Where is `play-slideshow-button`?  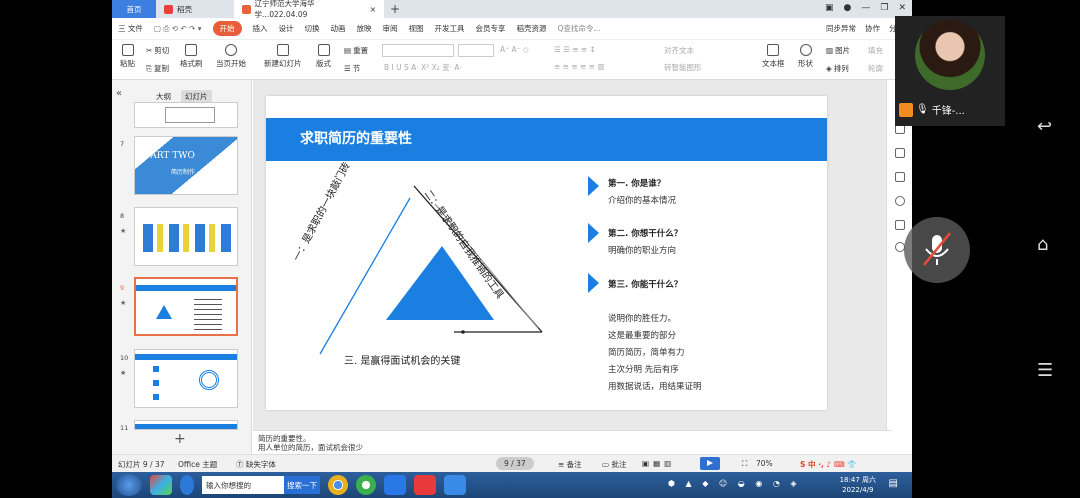 play-slideshow-button is located at coordinates (710, 463).